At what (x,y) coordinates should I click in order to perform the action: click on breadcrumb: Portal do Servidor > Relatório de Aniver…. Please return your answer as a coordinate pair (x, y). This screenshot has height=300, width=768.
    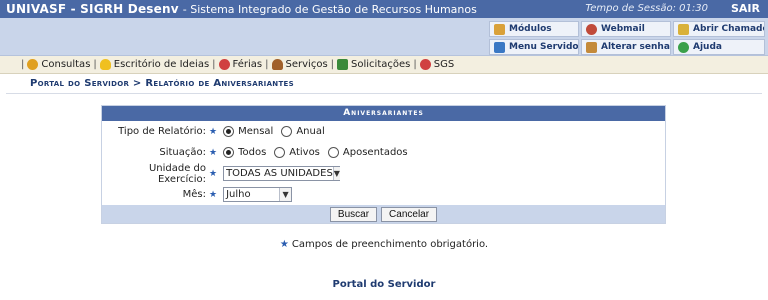
    Looking at the image, I should click on (384, 84).